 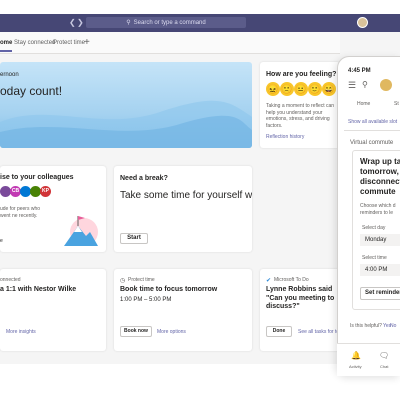 I want to click on add-tab-icon: +, so click(x=87, y=42).